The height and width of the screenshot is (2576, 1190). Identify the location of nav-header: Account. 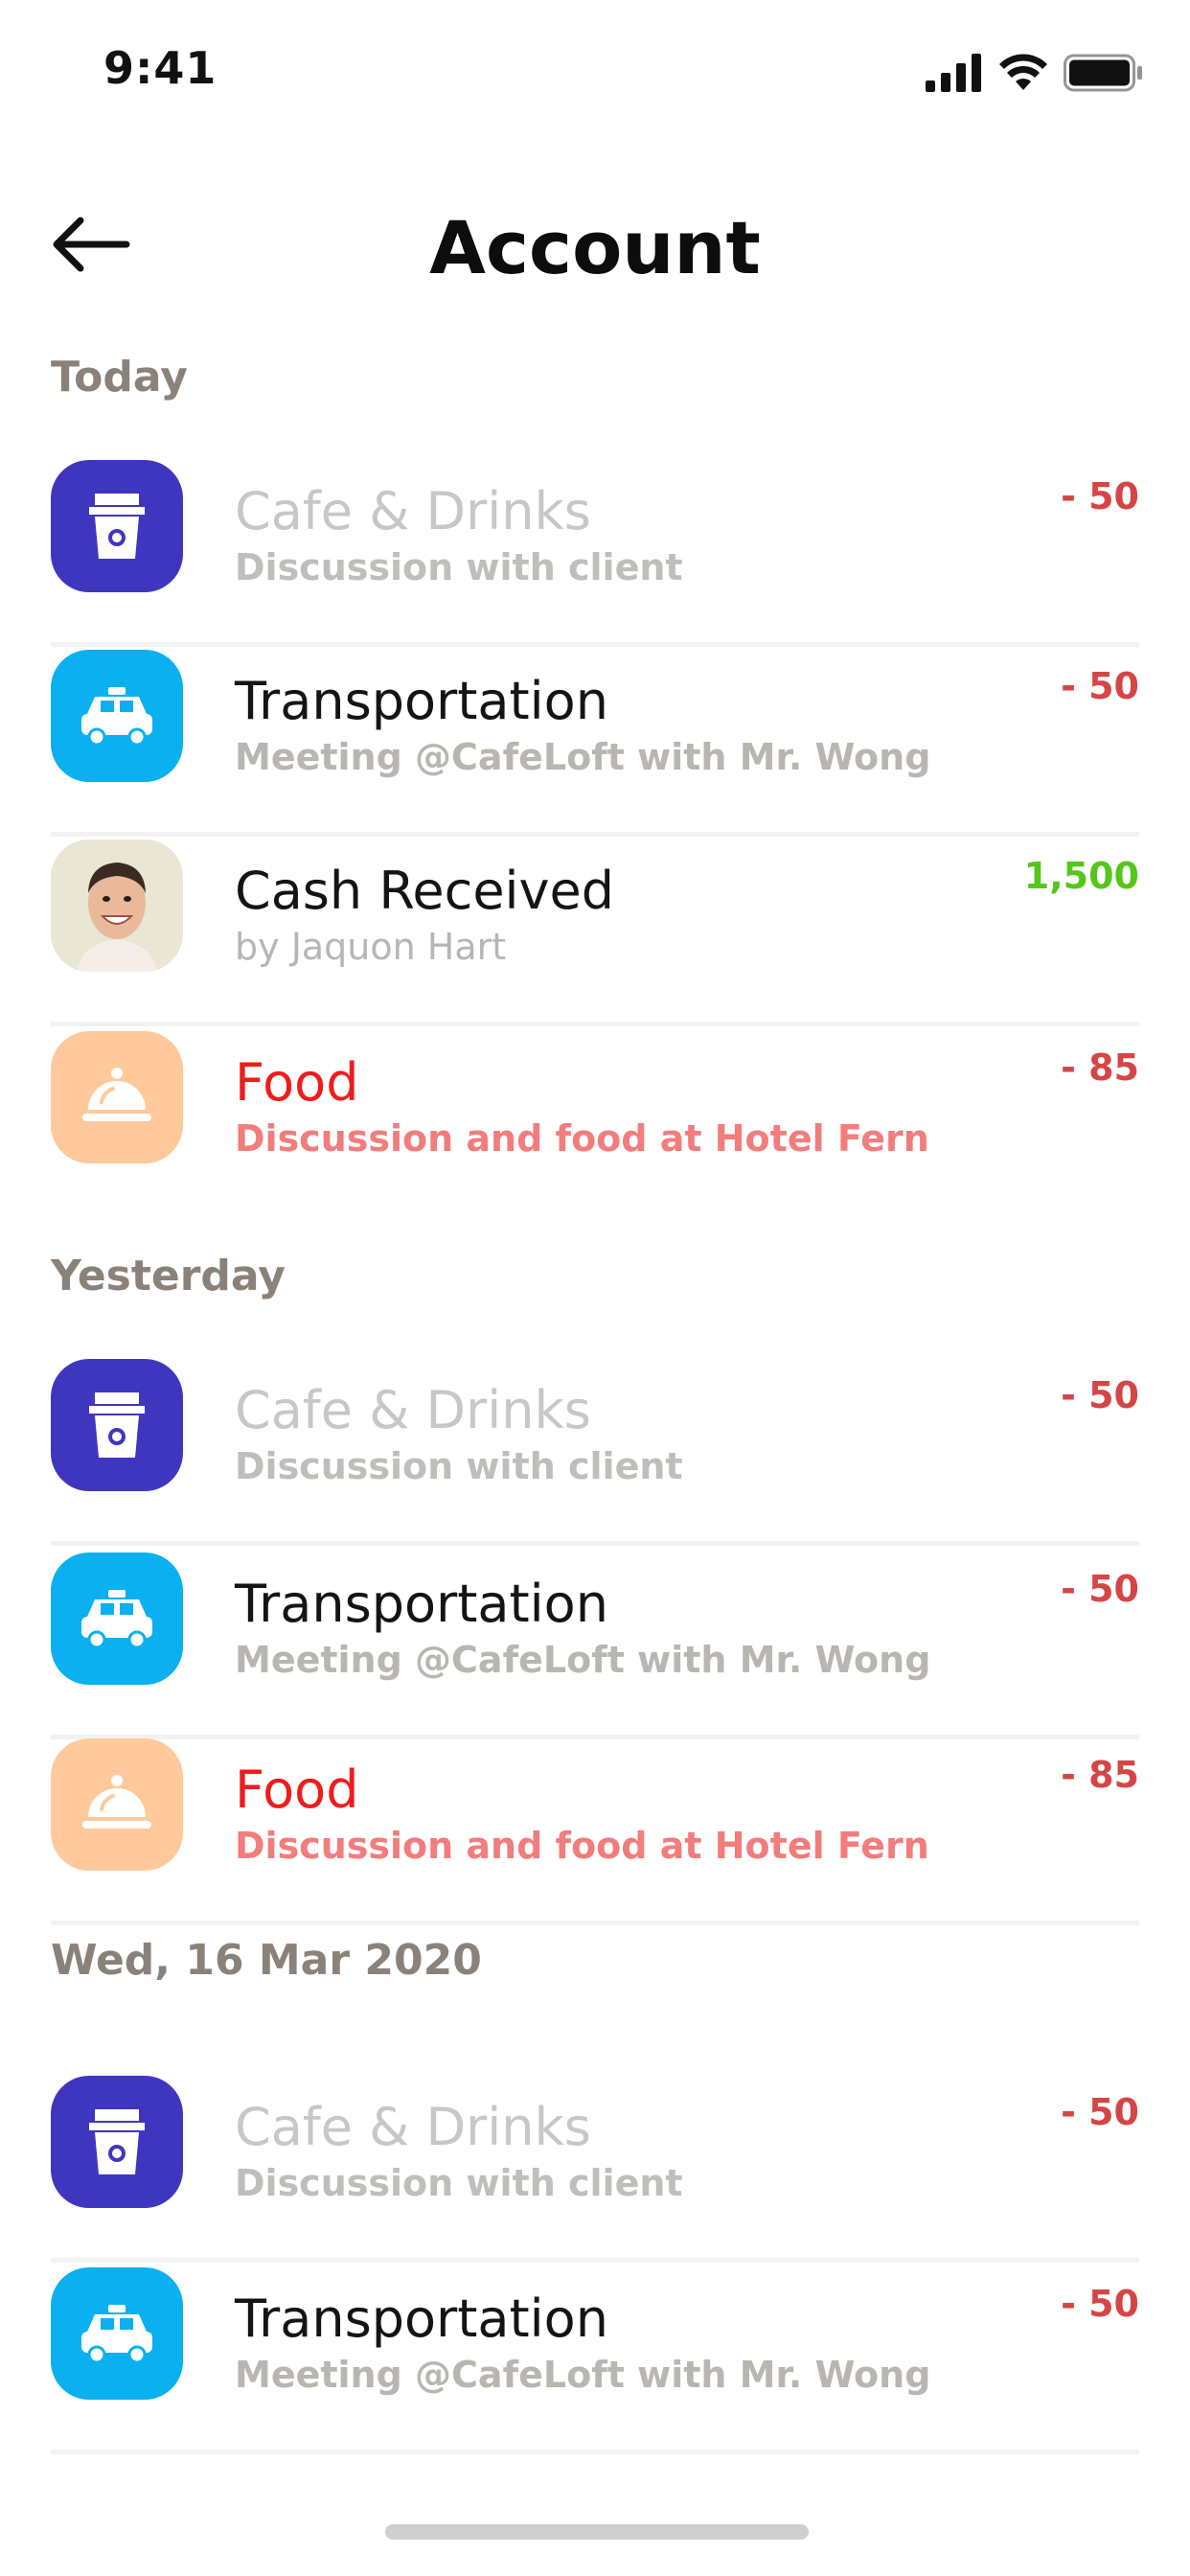
(595, 249).